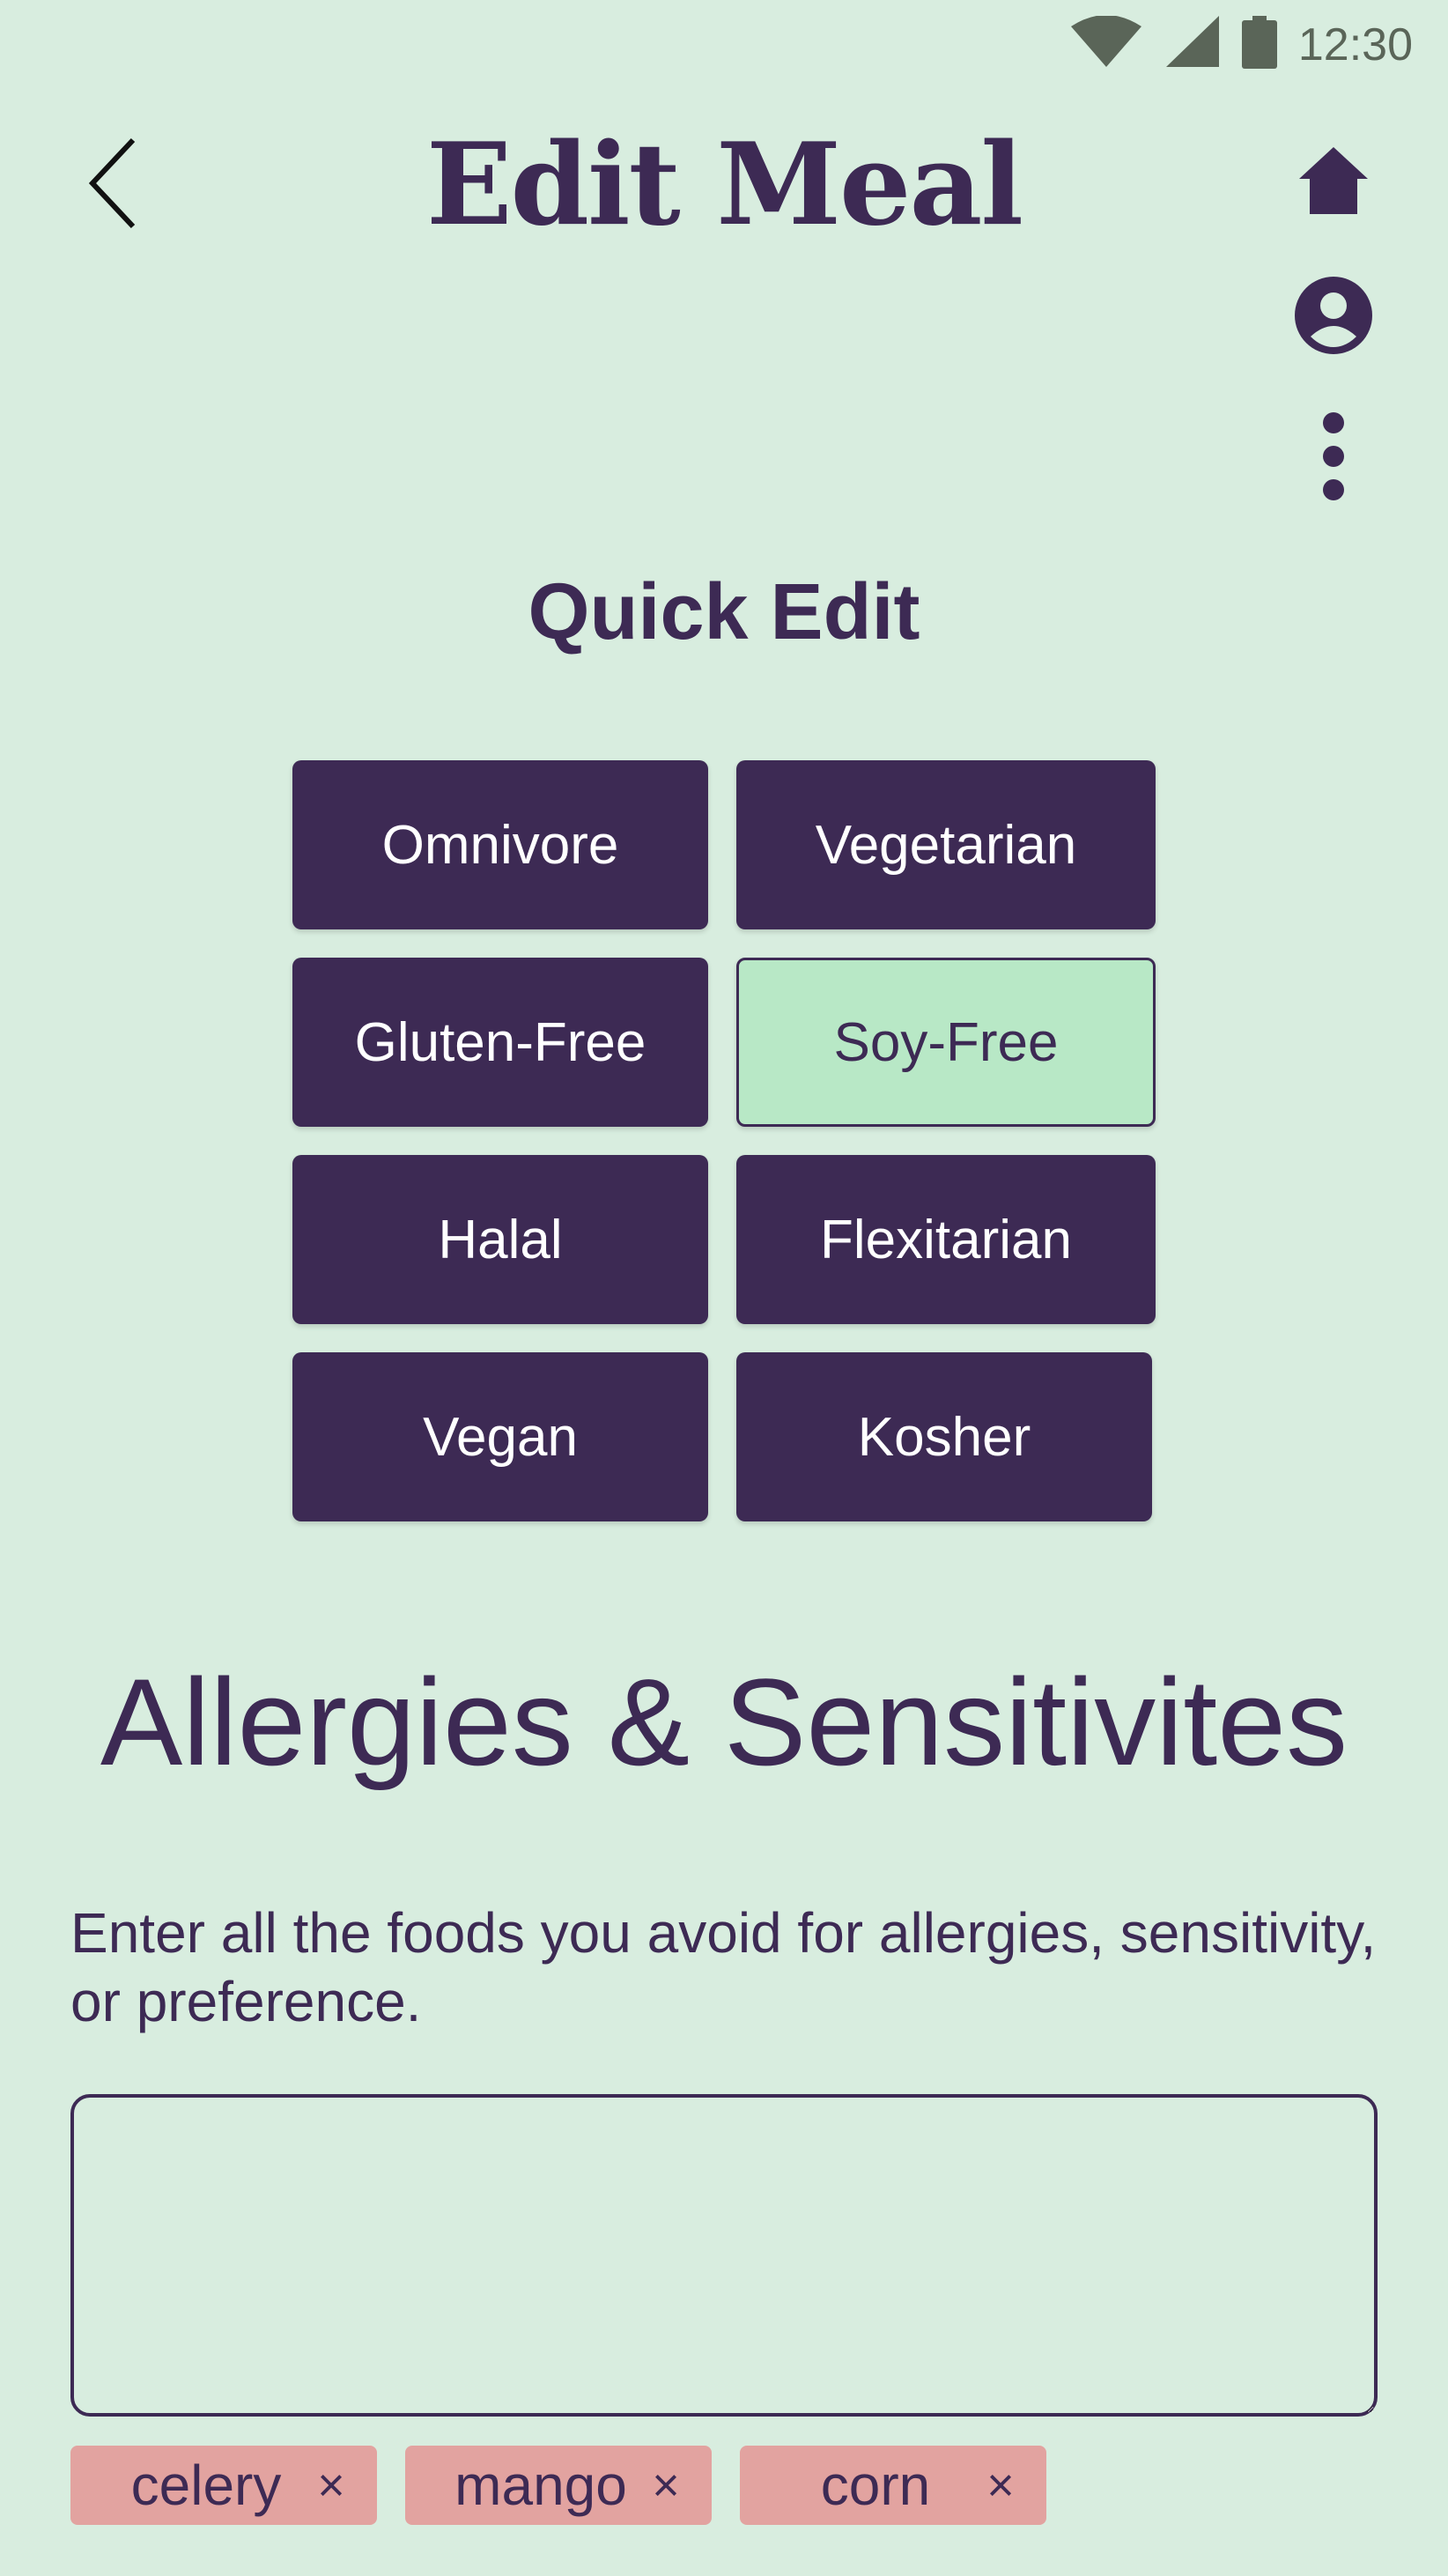  I want to click on wifi-icon, so click(1106, 44).